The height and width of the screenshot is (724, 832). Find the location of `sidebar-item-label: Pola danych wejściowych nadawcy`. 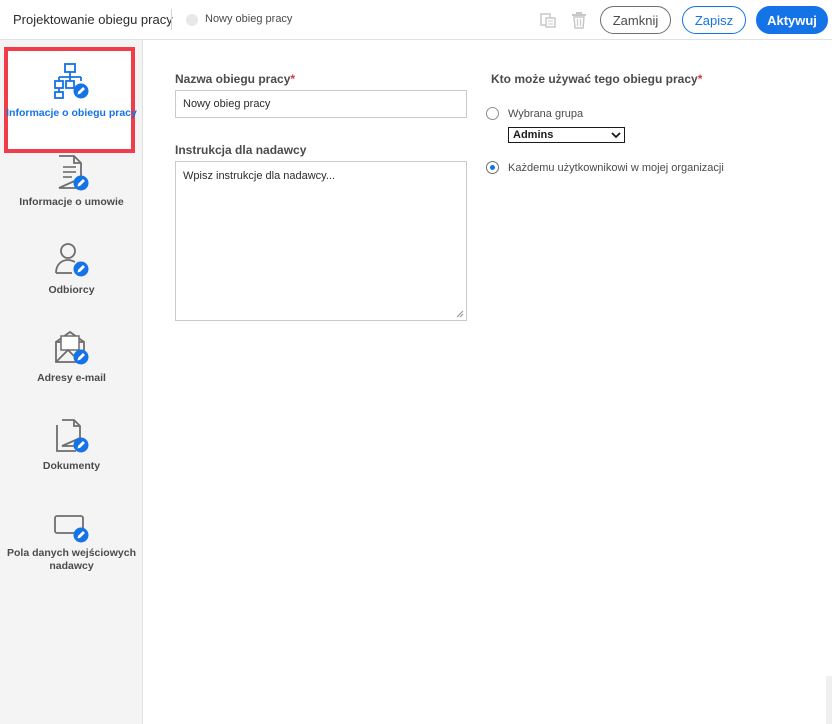

sidebar-item-label: Pola danych wejściowych nadawcy is located at coordinates (71, 559).